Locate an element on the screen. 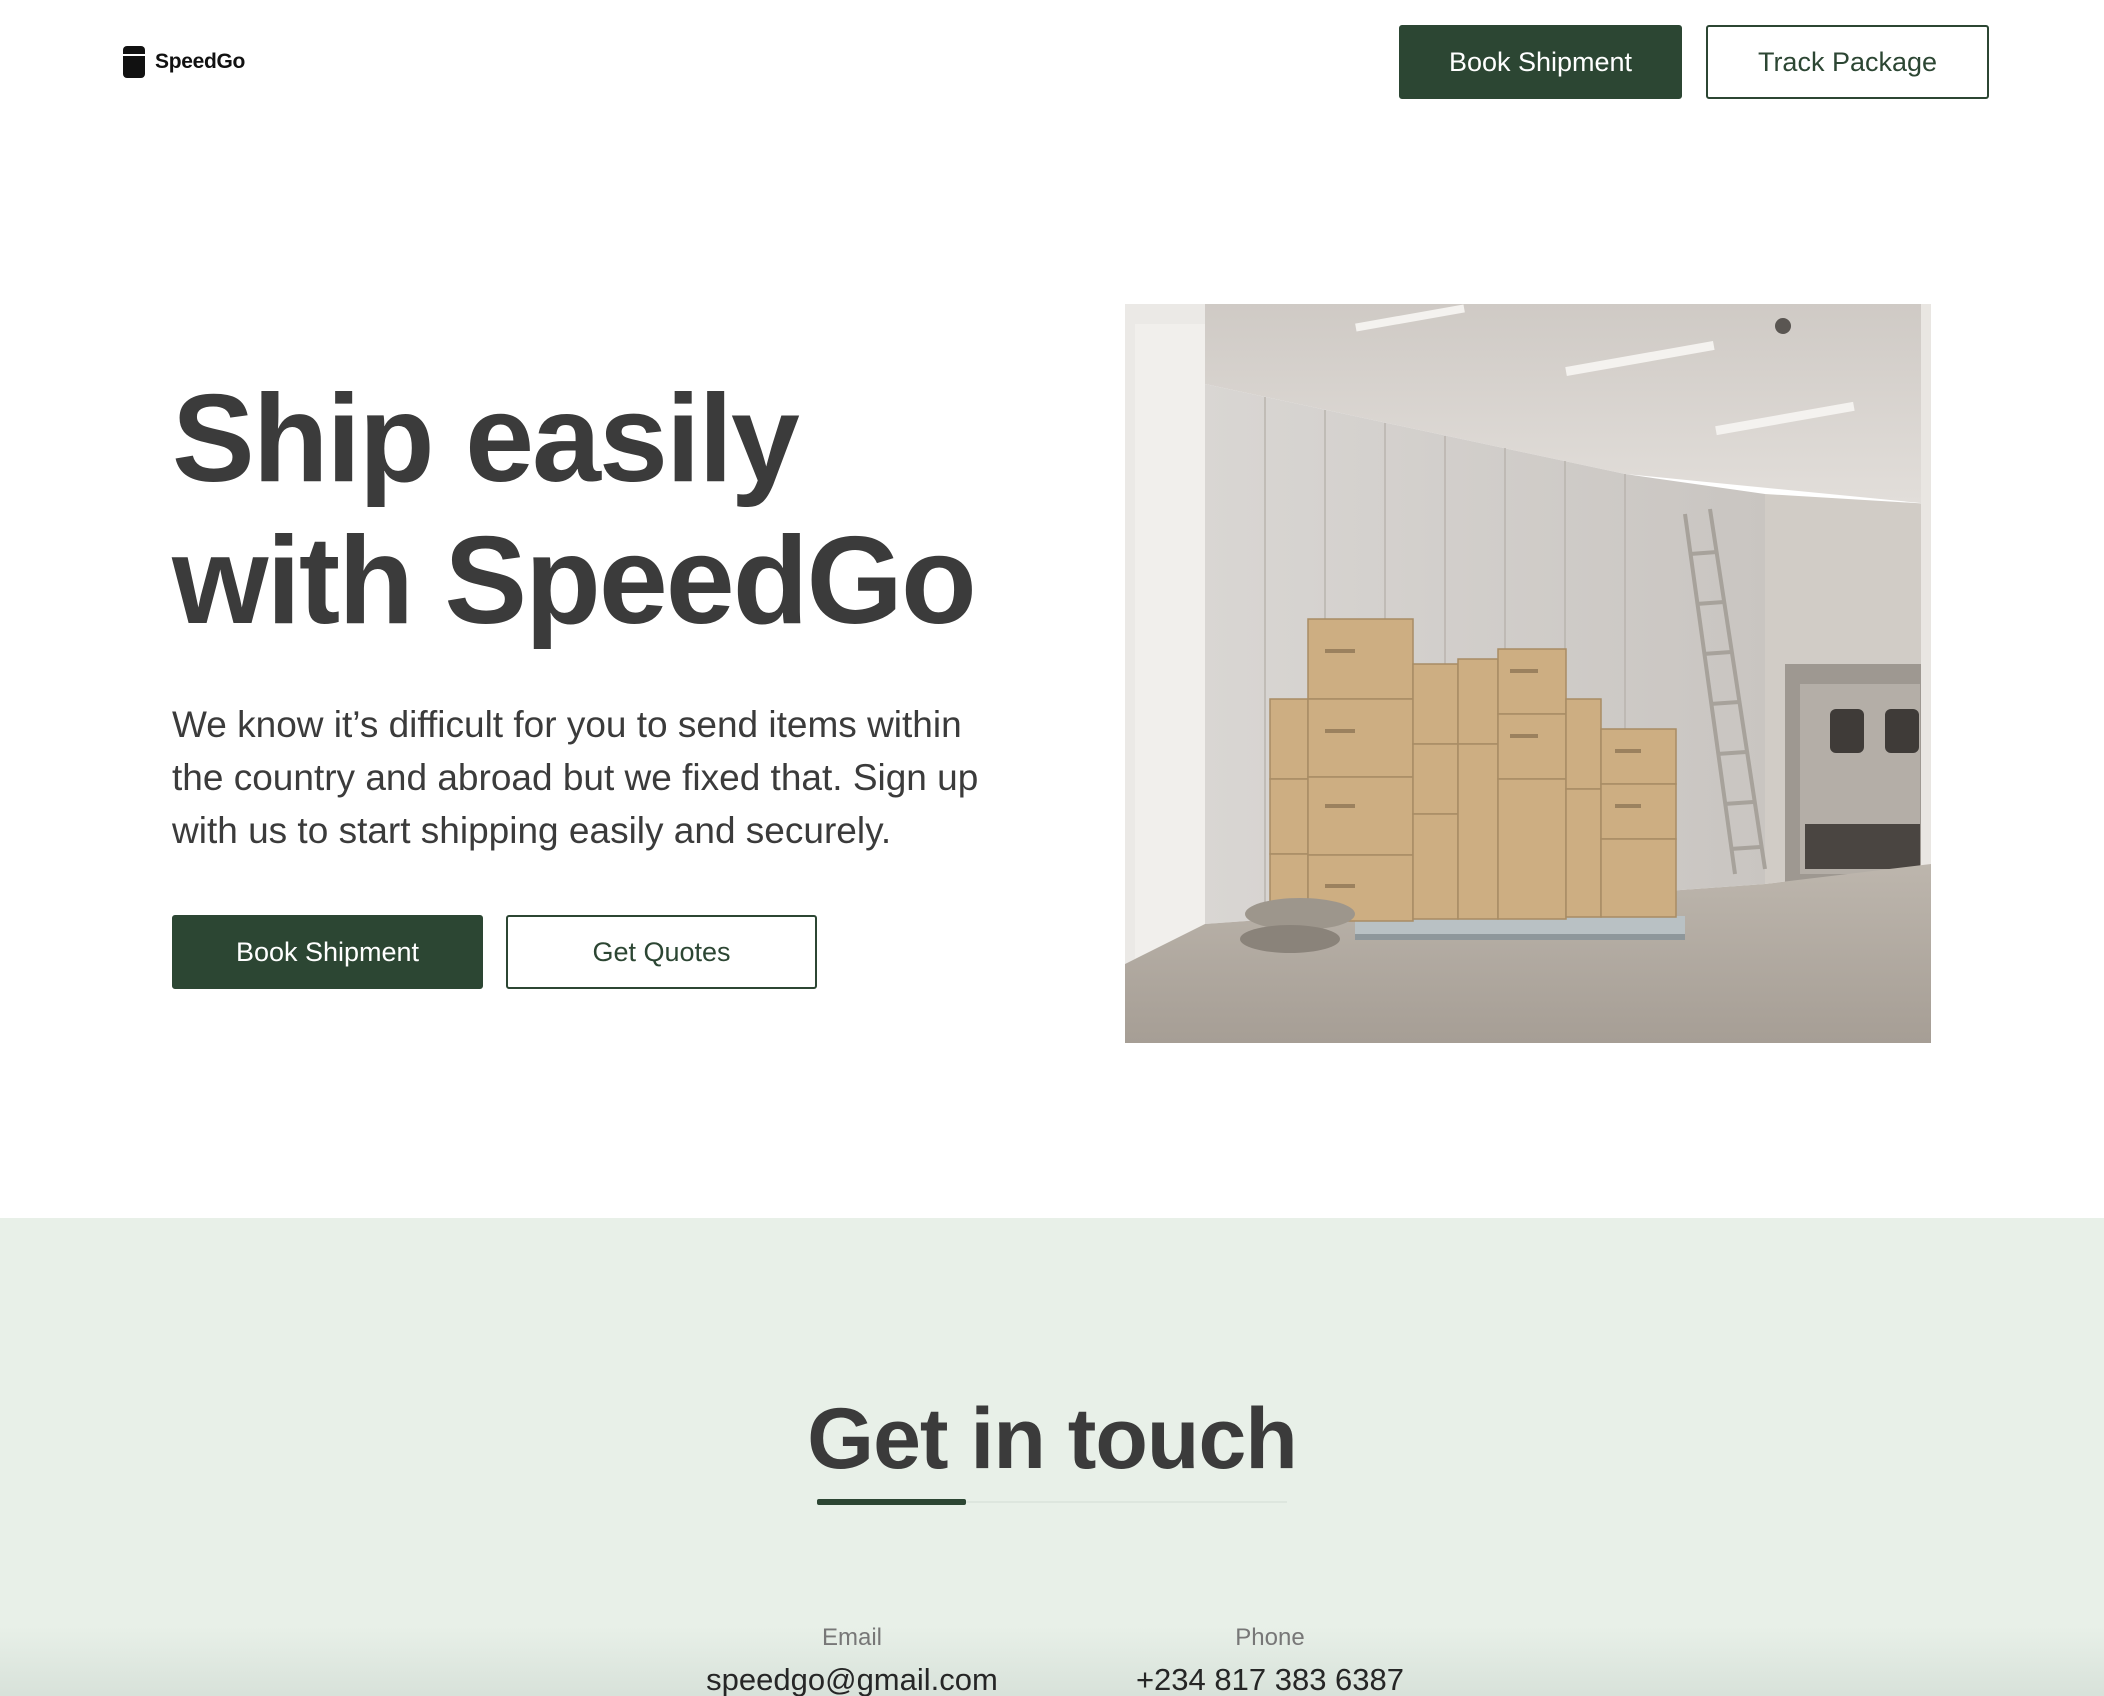  brand-logo: SpeedGo is located at coordinates (184, 62).